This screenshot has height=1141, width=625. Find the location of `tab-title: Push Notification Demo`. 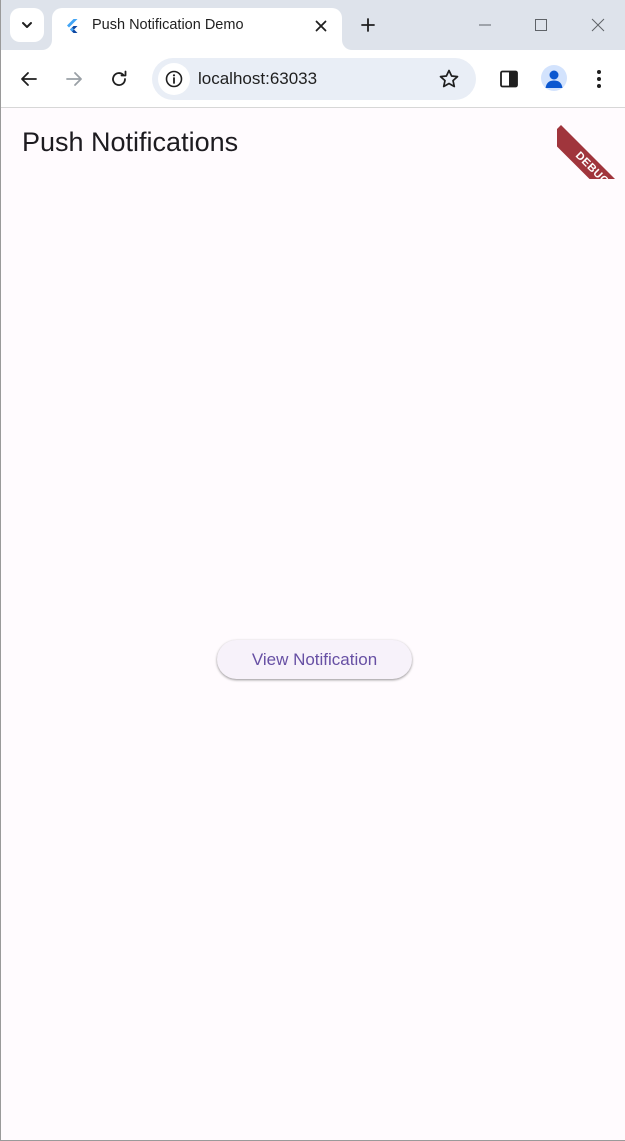

tab-title: Push Notification Demo is located at coordinates (168, 25).